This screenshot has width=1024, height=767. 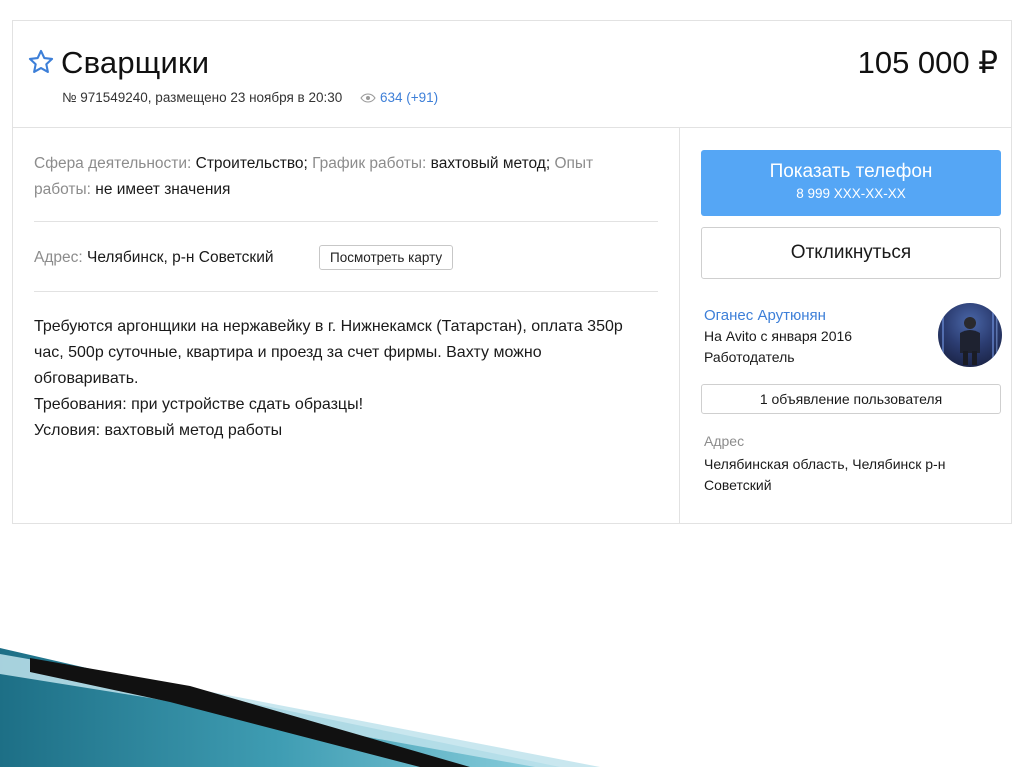 I want to click on sphere-value: Строительство;, so click(x=251, y=163).